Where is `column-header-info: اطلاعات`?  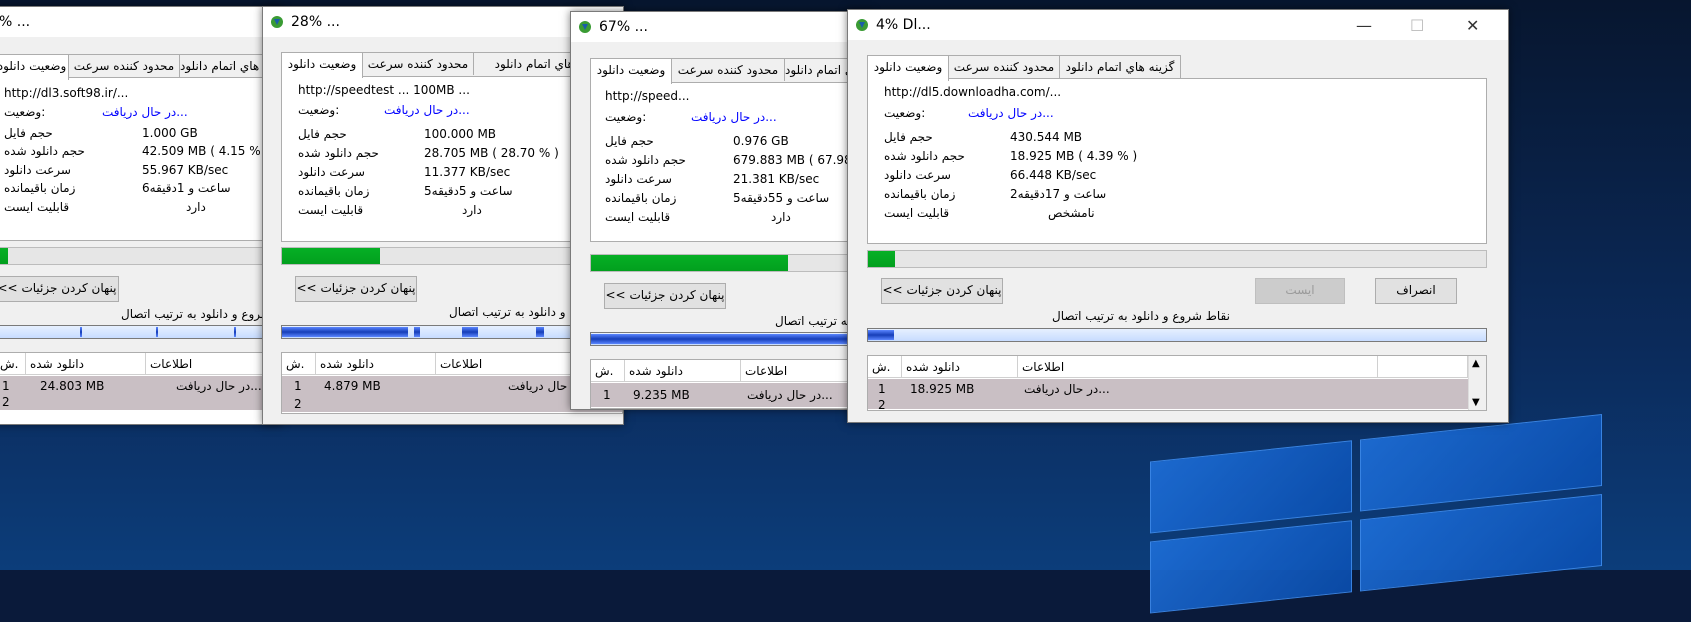
column-header-info: اطلاعات is located at coordinates (1198, 367).